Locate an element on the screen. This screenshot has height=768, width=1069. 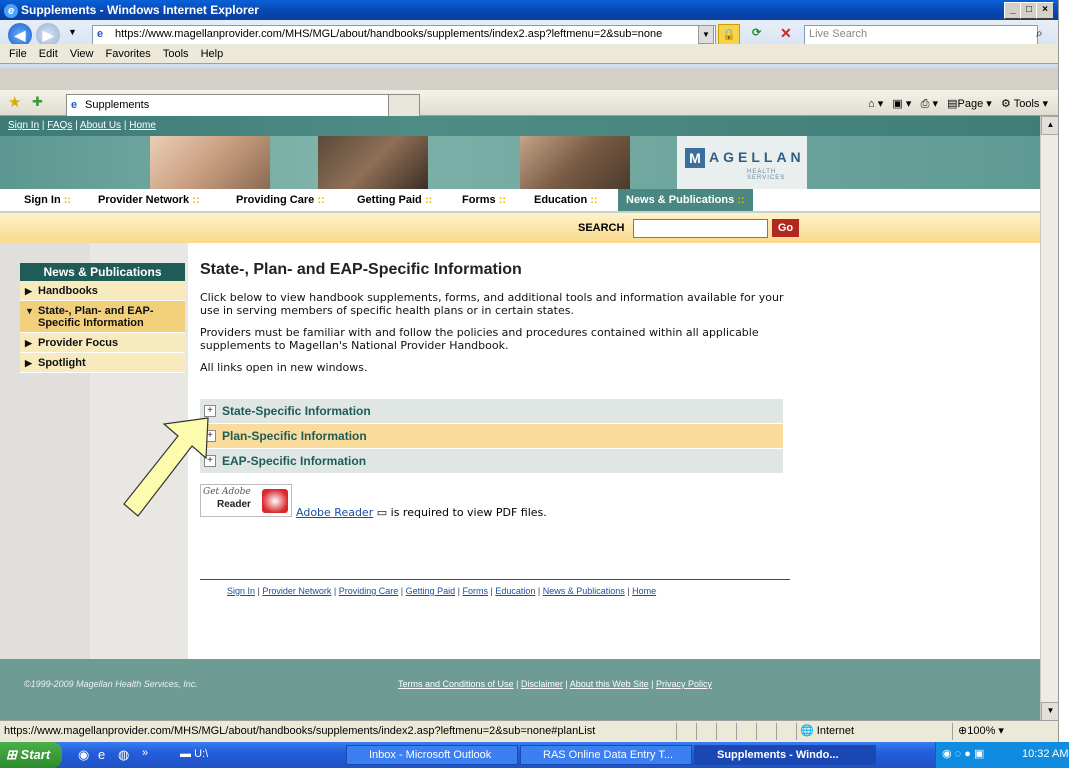
recent-pages-icon: ▼ is located at coordinates (72, 32).